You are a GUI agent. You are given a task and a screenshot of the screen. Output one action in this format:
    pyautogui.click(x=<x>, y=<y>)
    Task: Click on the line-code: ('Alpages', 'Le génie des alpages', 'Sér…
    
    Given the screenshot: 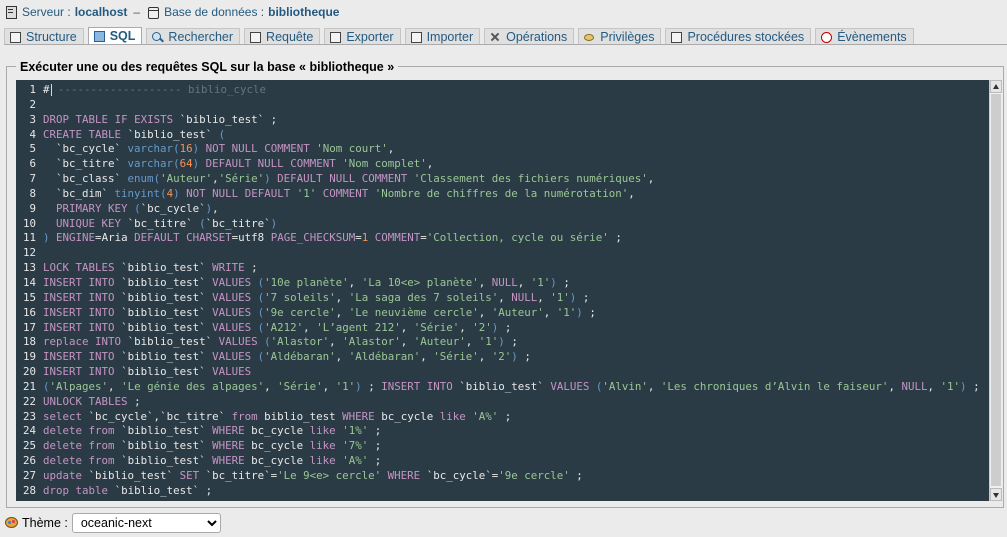 What is the action you would take?
    pyautogui.click(x=511, y=386)
    